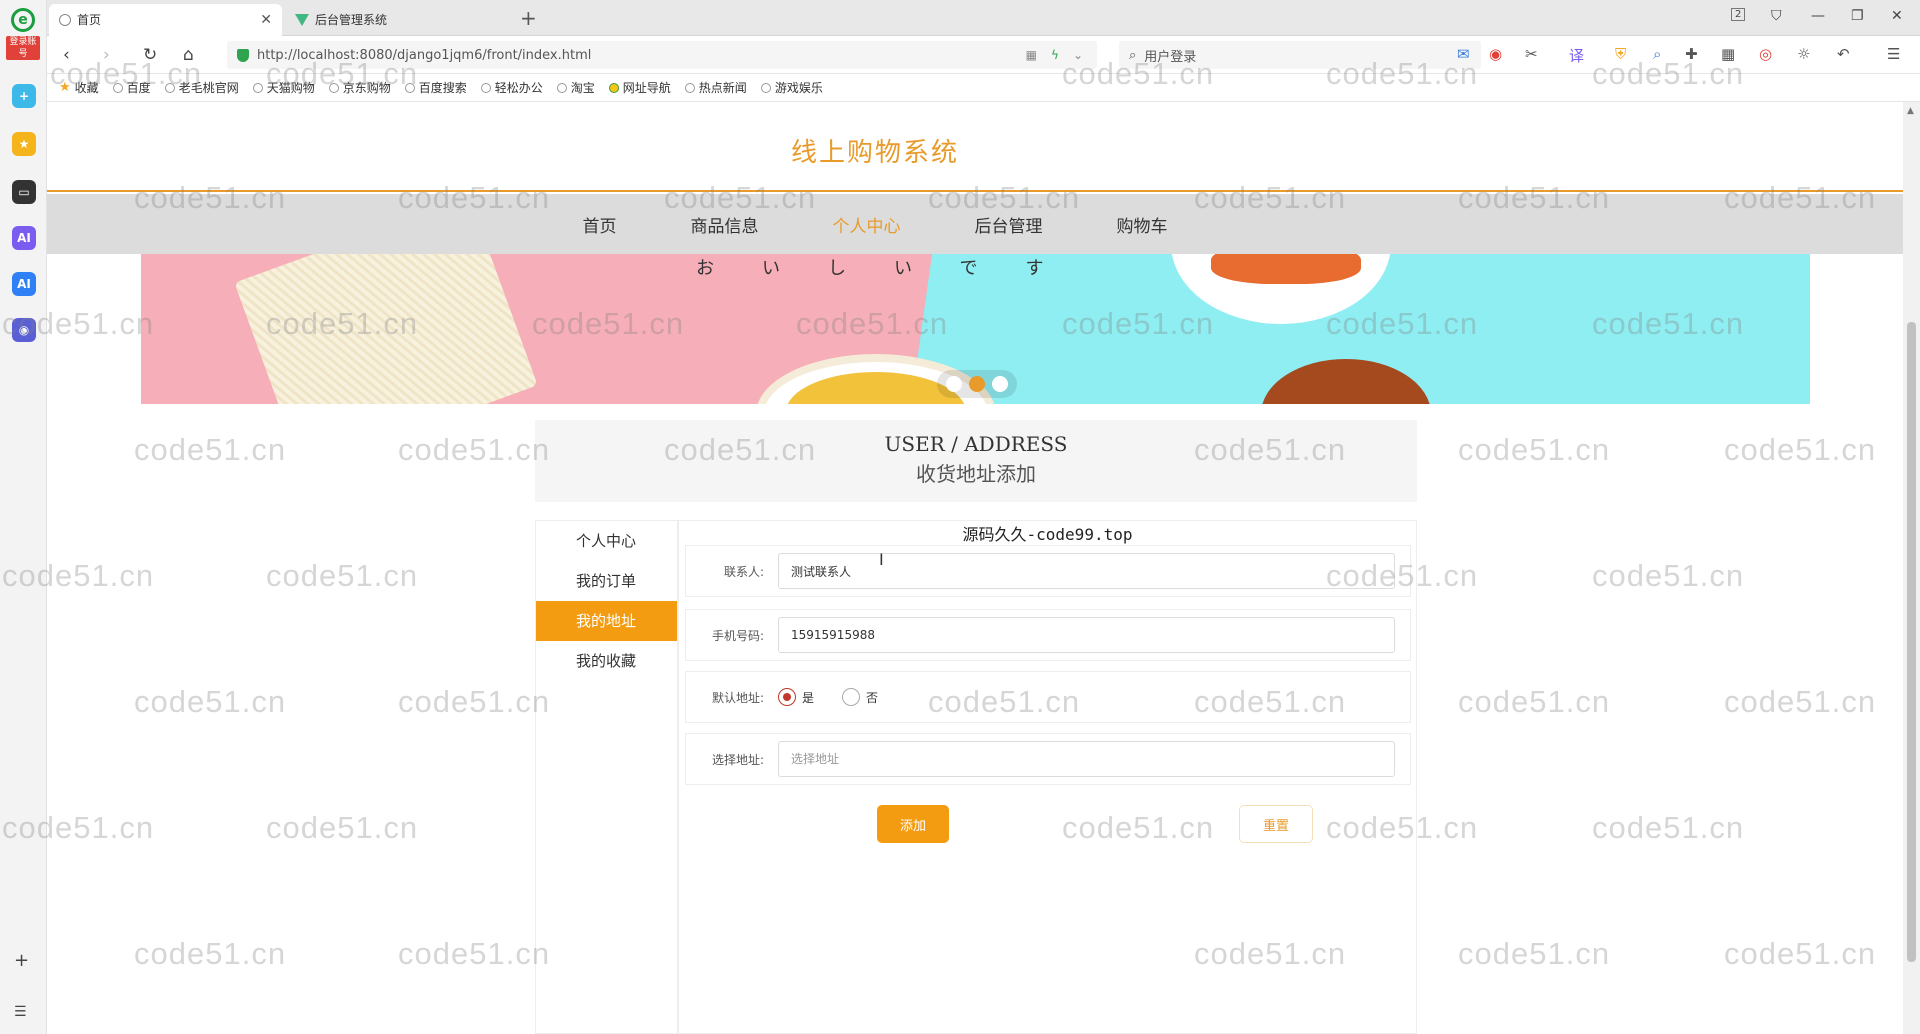  I want to click on nav-cart: 购物车, so click(1142, 224).